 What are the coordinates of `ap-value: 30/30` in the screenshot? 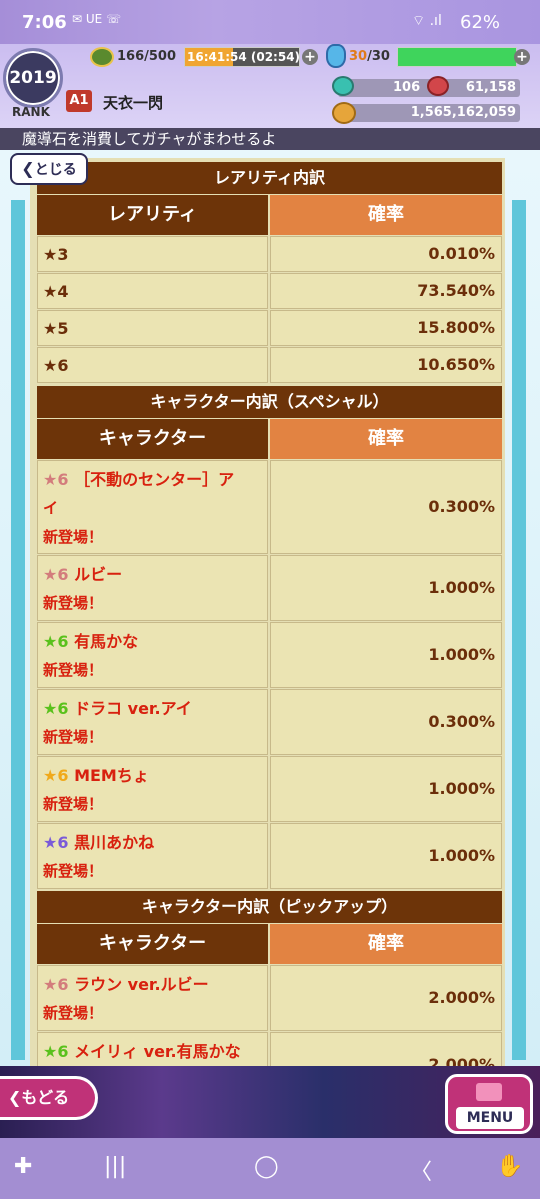 It's located at (369, 56).